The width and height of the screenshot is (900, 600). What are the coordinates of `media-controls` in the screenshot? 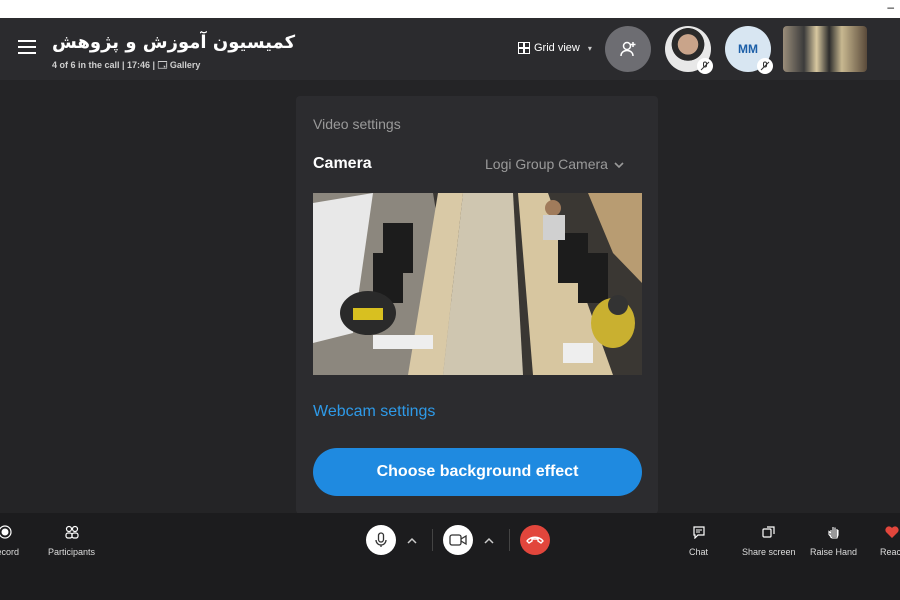 It's located at (458, 540).